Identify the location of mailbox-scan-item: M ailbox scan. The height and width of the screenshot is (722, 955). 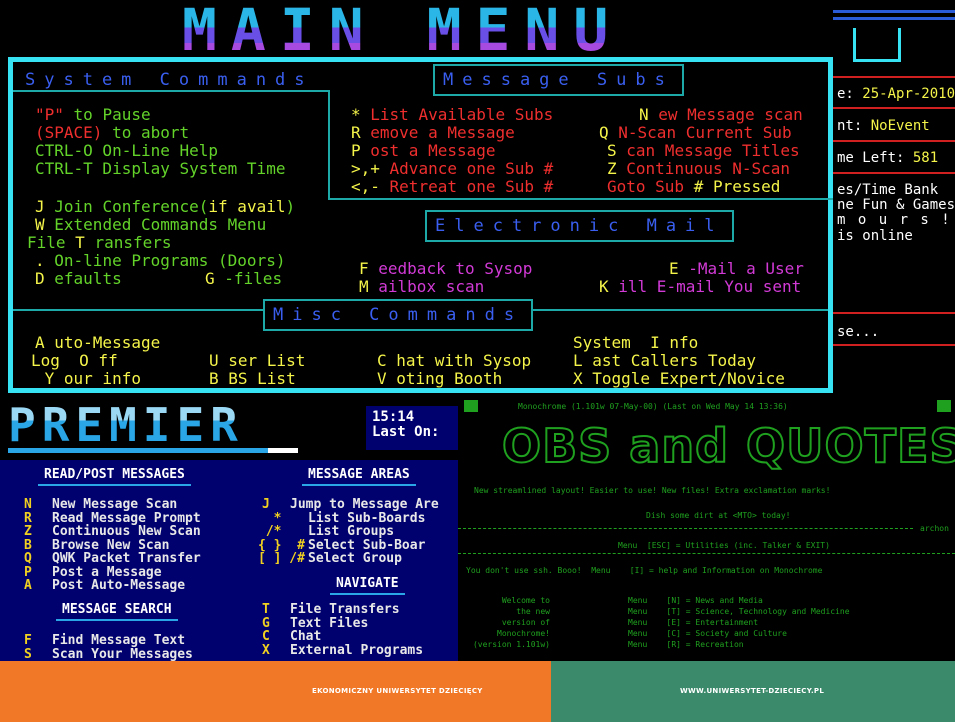
(421, 287).